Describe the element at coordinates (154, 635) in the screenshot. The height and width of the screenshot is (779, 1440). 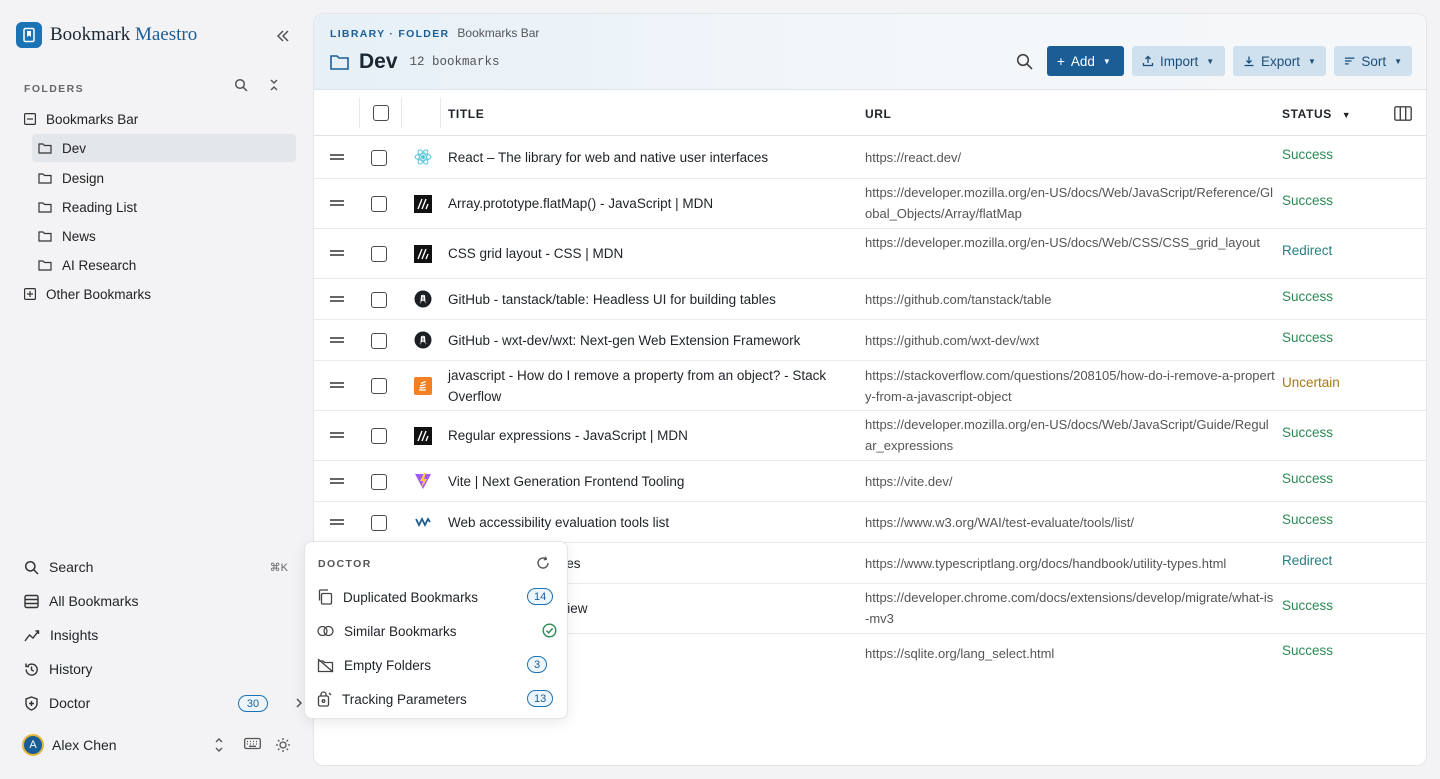
I see `nav-insights: Insights` at that location.